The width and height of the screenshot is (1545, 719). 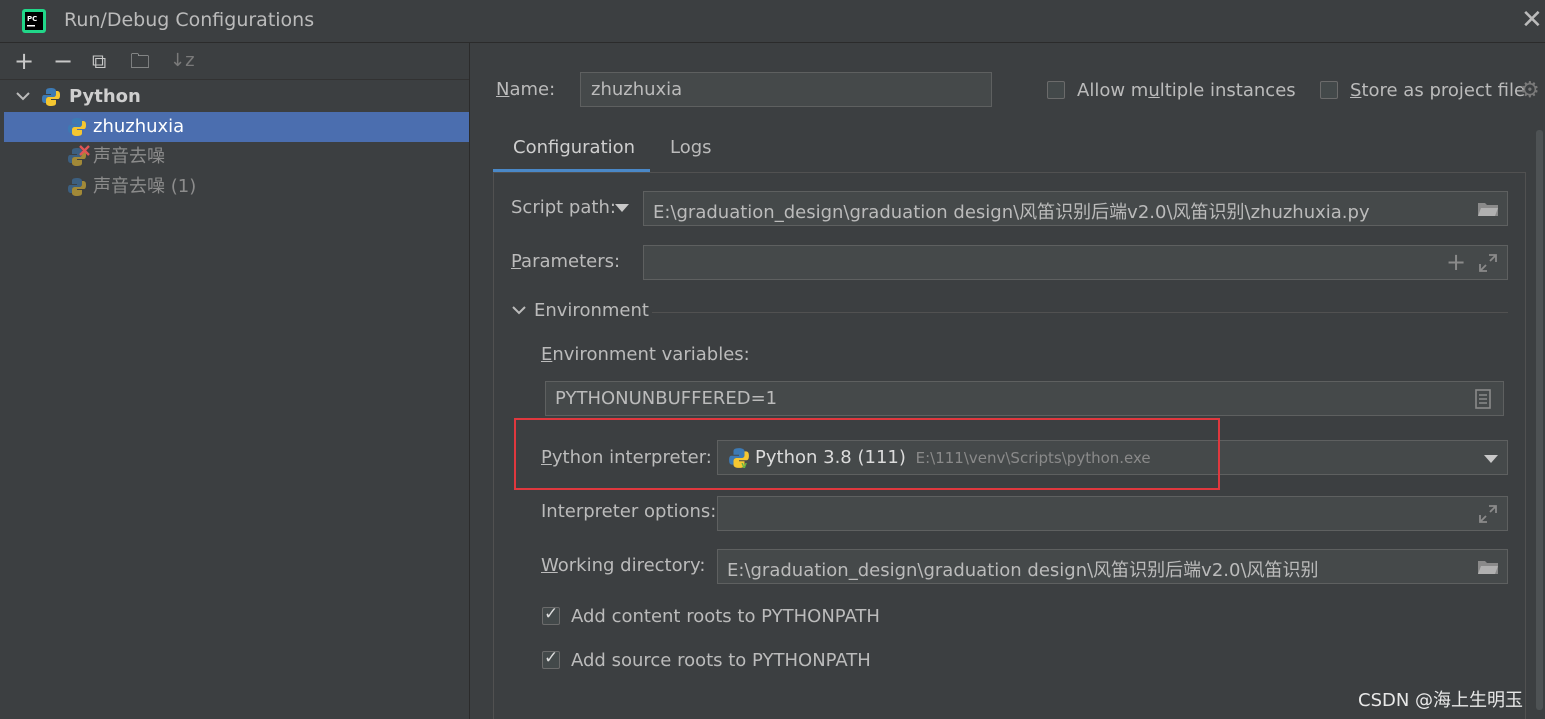 I want to click on add-source-roots-checkbox, so click(x=551, y=658).